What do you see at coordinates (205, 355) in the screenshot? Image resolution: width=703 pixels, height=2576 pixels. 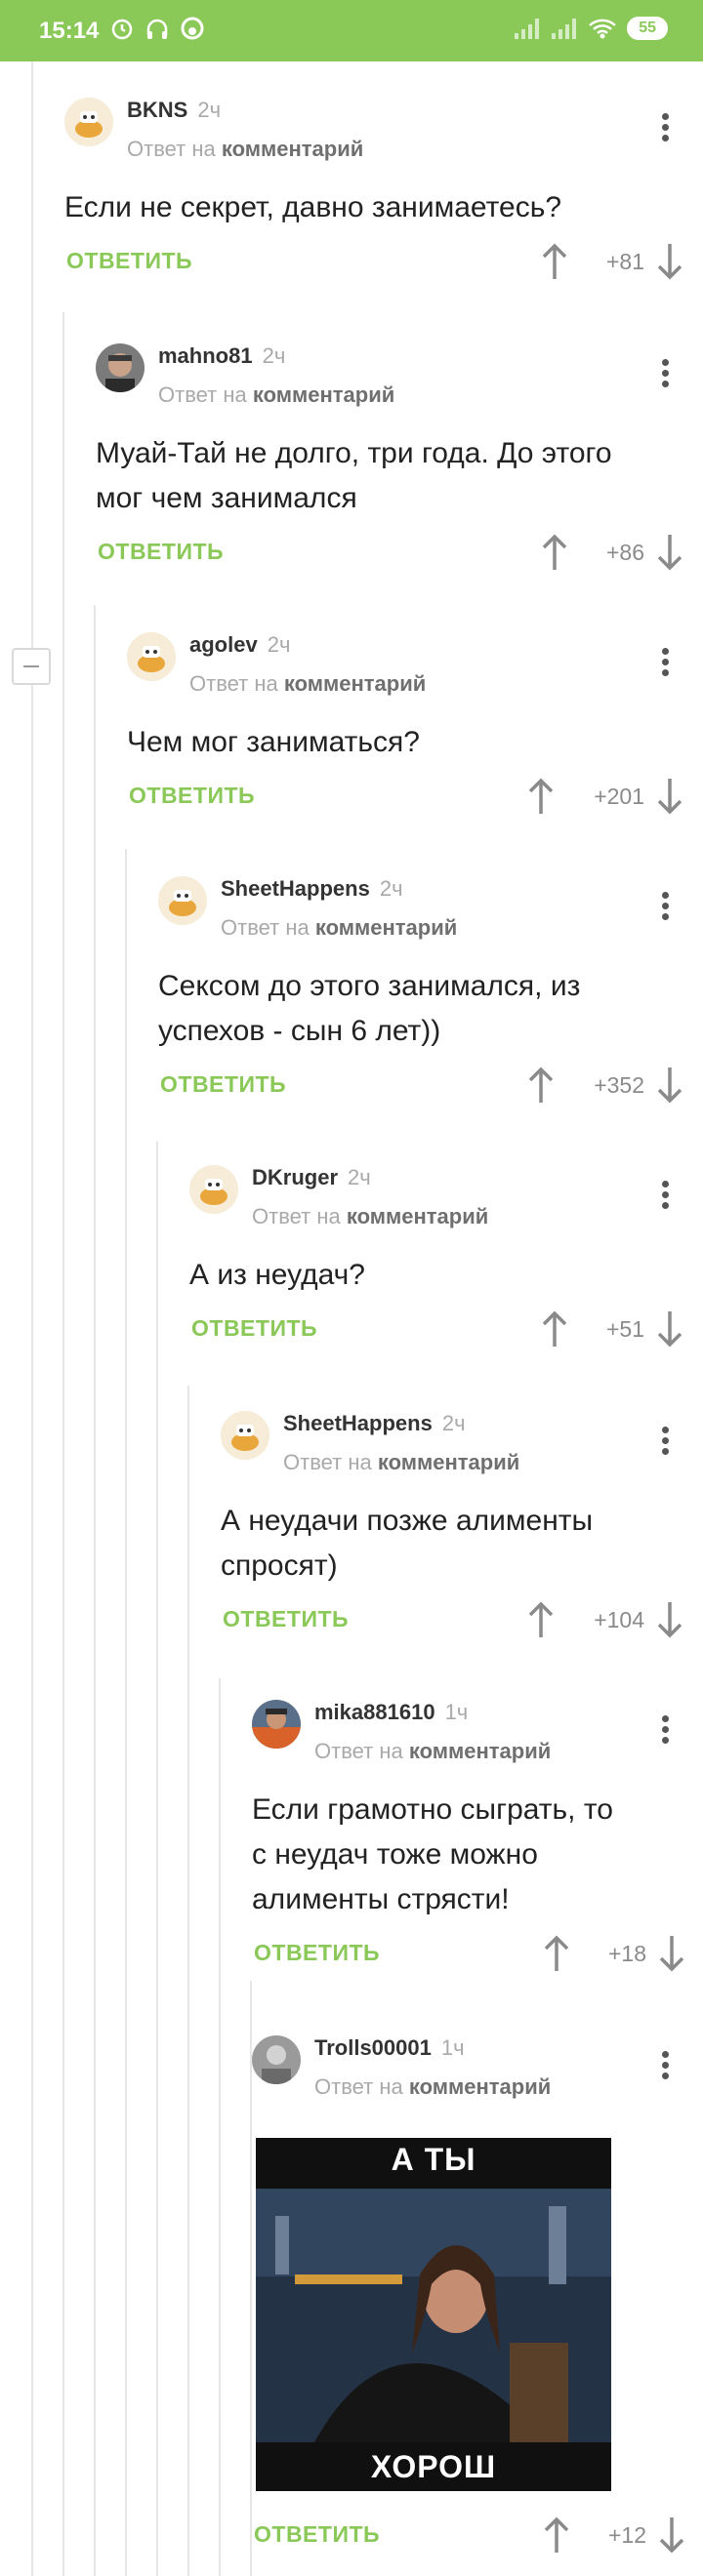 I see `username: mahno81` at bounding box center [205, 355].